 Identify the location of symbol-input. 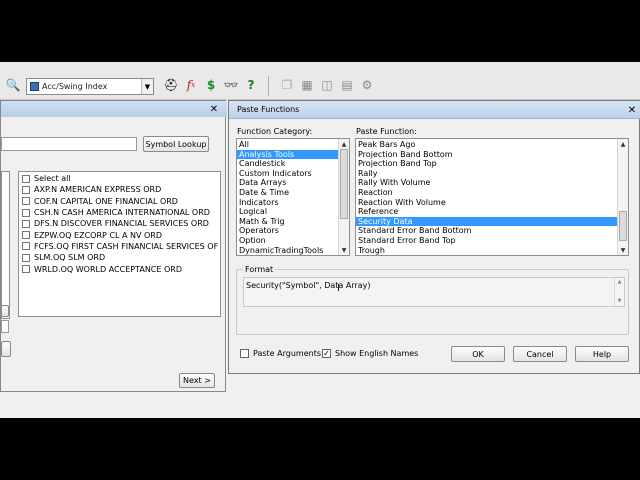
(69, 144).